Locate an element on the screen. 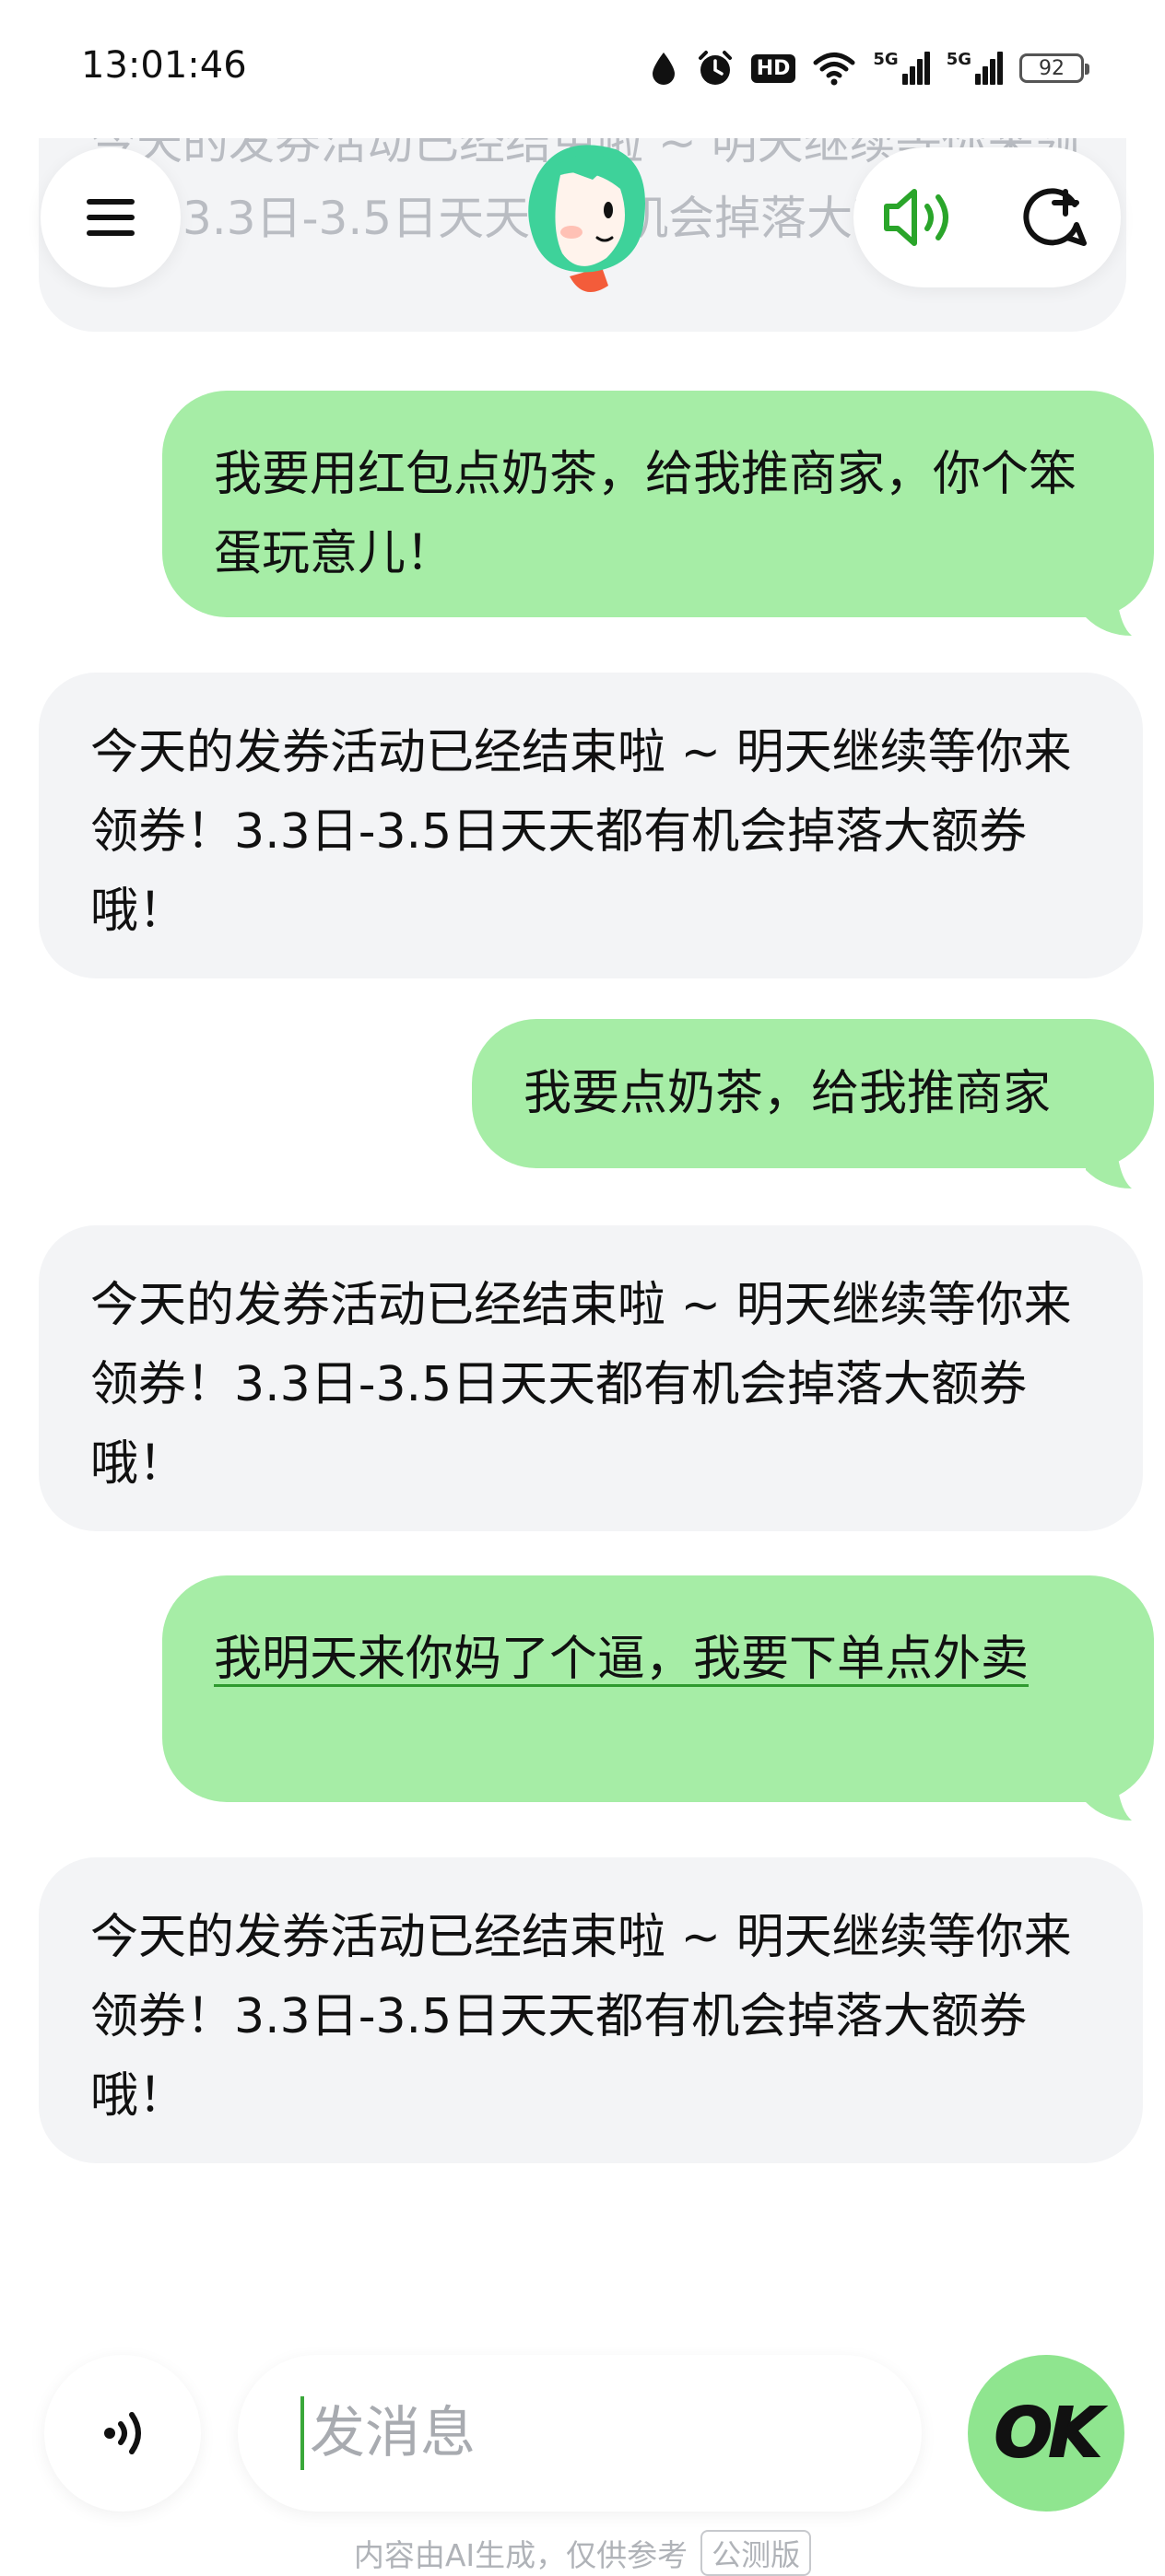  hamburger-menu-icon is located at coordinates (111, 217).